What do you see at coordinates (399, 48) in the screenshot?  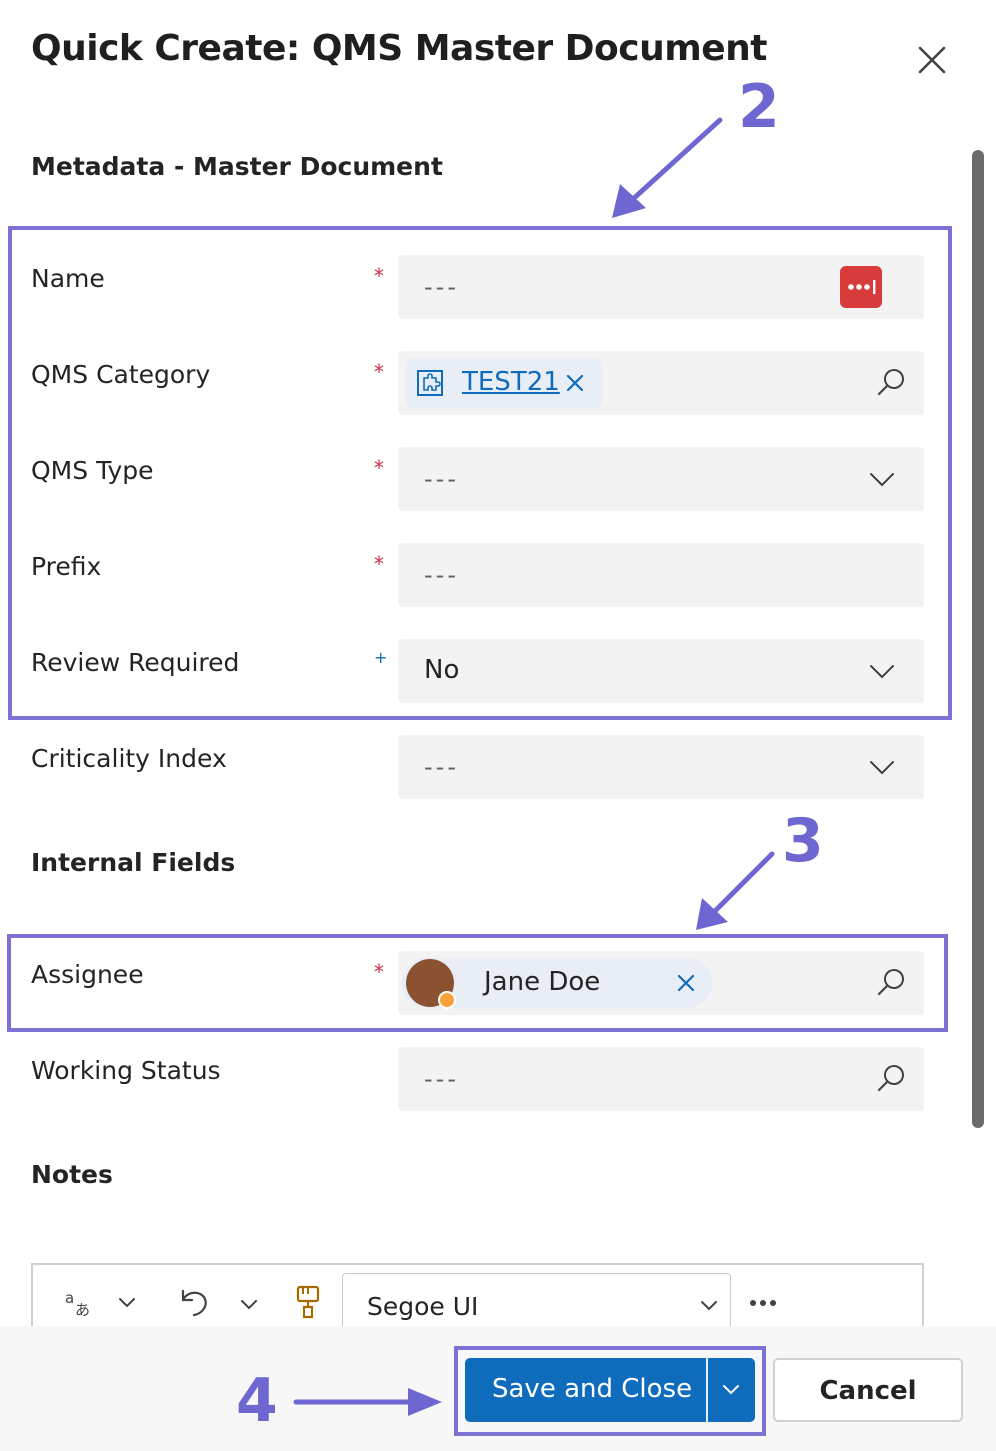 I see `dialog-title: Quick Create: QMS Master Document` at bounding box center [399, 48].